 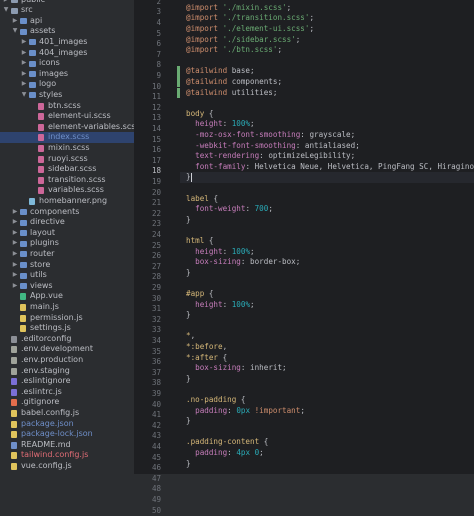 I want to click on tree-file: .gitignore, so click(x=67, y=402).